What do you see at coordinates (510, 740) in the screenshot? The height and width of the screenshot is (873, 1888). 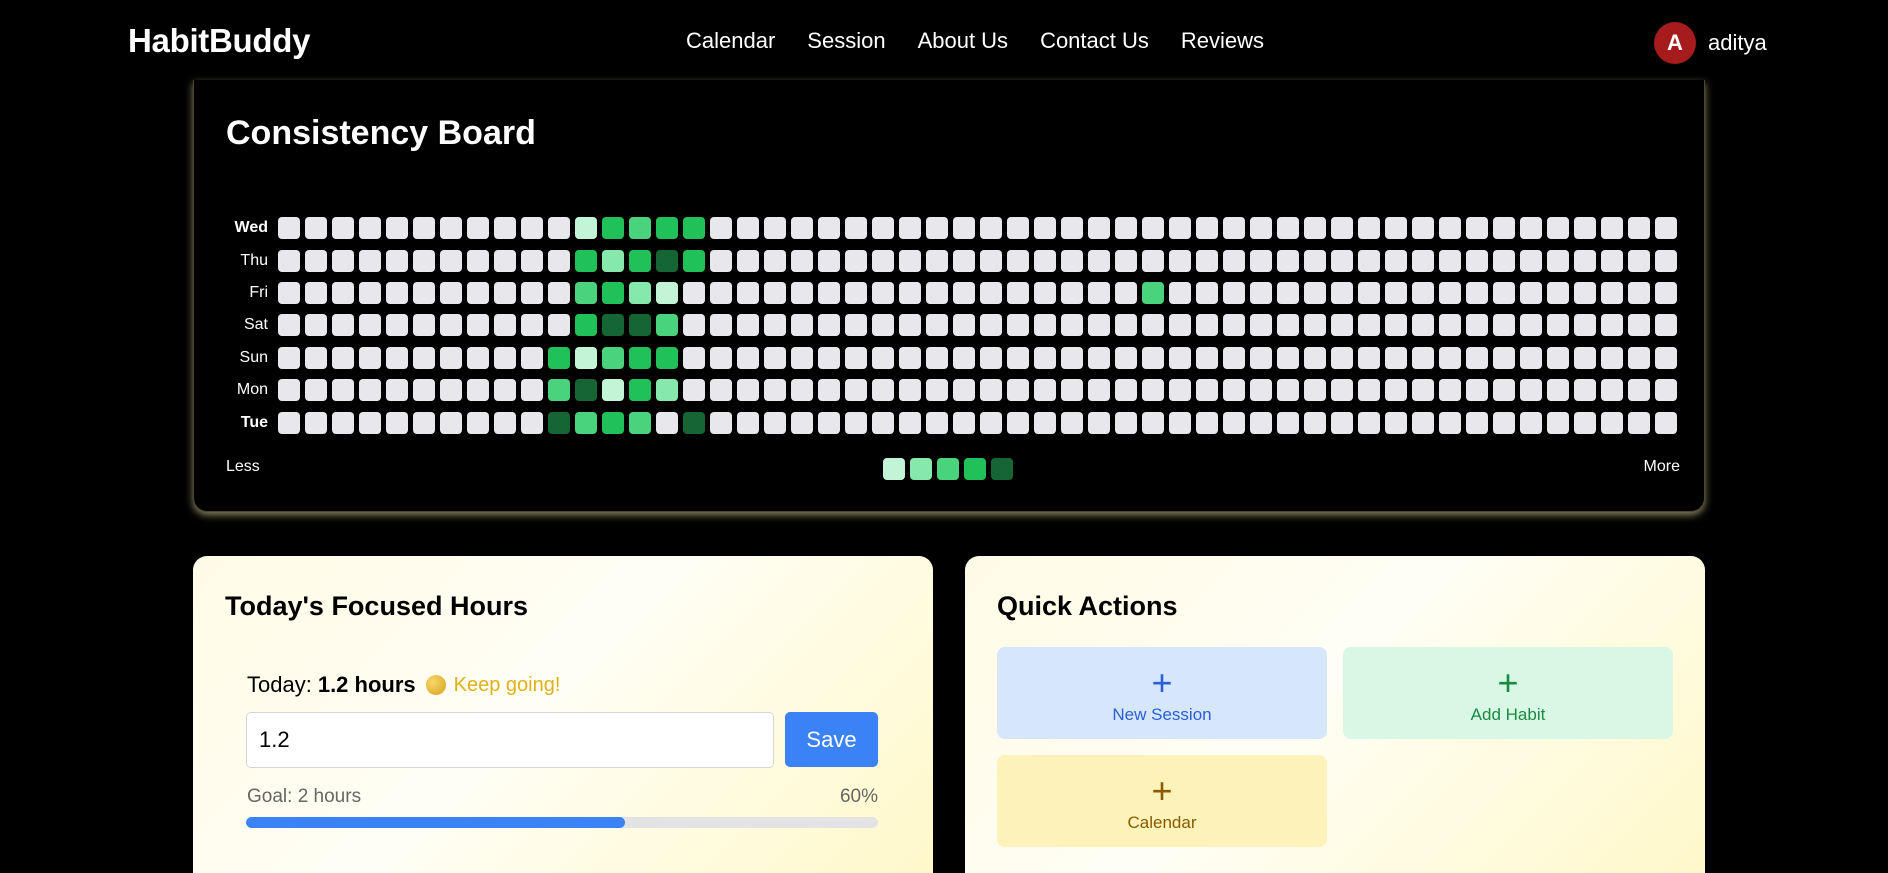 I see `hours-input` at bounding box center [510, 740].